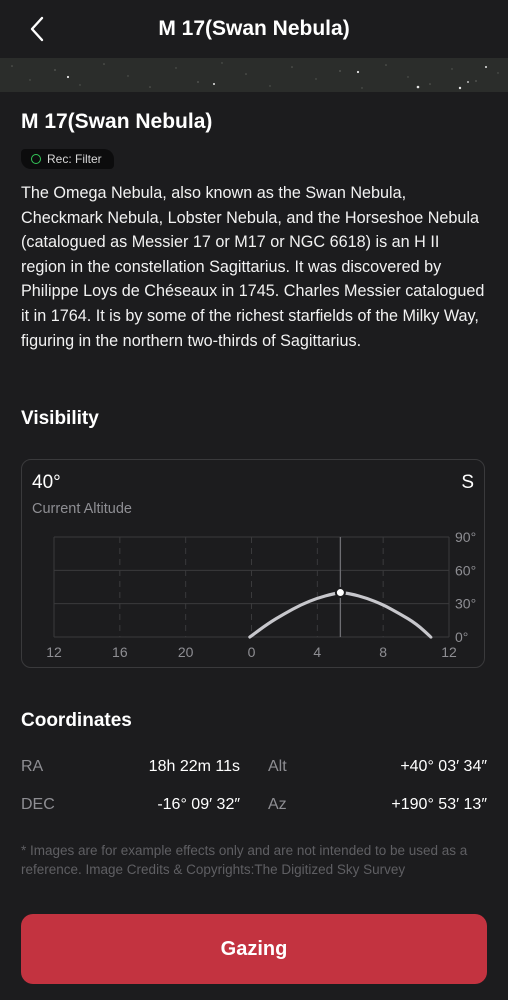  I want to click on ra-value: 18h 22m 11s, so click(194, 766).